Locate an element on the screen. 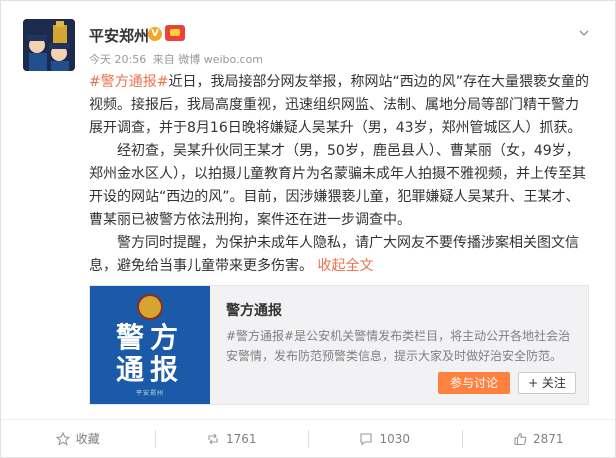 Image resolution: width=616 pixels, height=458 pixels. post-time: 今天 20:56 is located at coordinates (117, 59).